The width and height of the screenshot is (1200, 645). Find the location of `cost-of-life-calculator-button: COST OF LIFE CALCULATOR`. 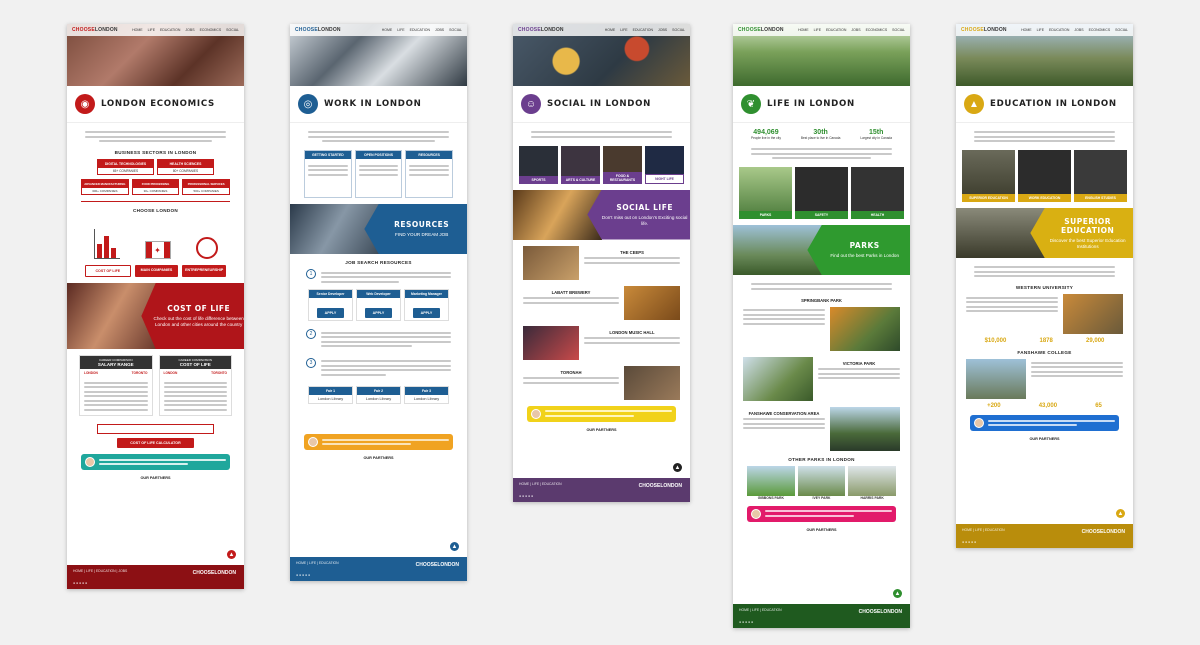

cost-of-life-calculator-button: COST OF LIFE CALCULATOR is located at coordinates (155, 443).